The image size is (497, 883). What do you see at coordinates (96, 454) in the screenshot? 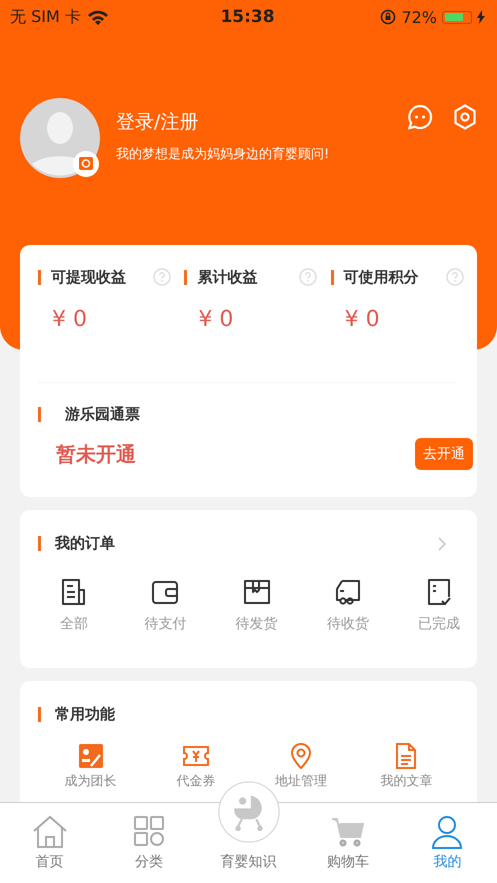
I see `ticket-status-text: 暂未开通` at bounding box center [96, 454].